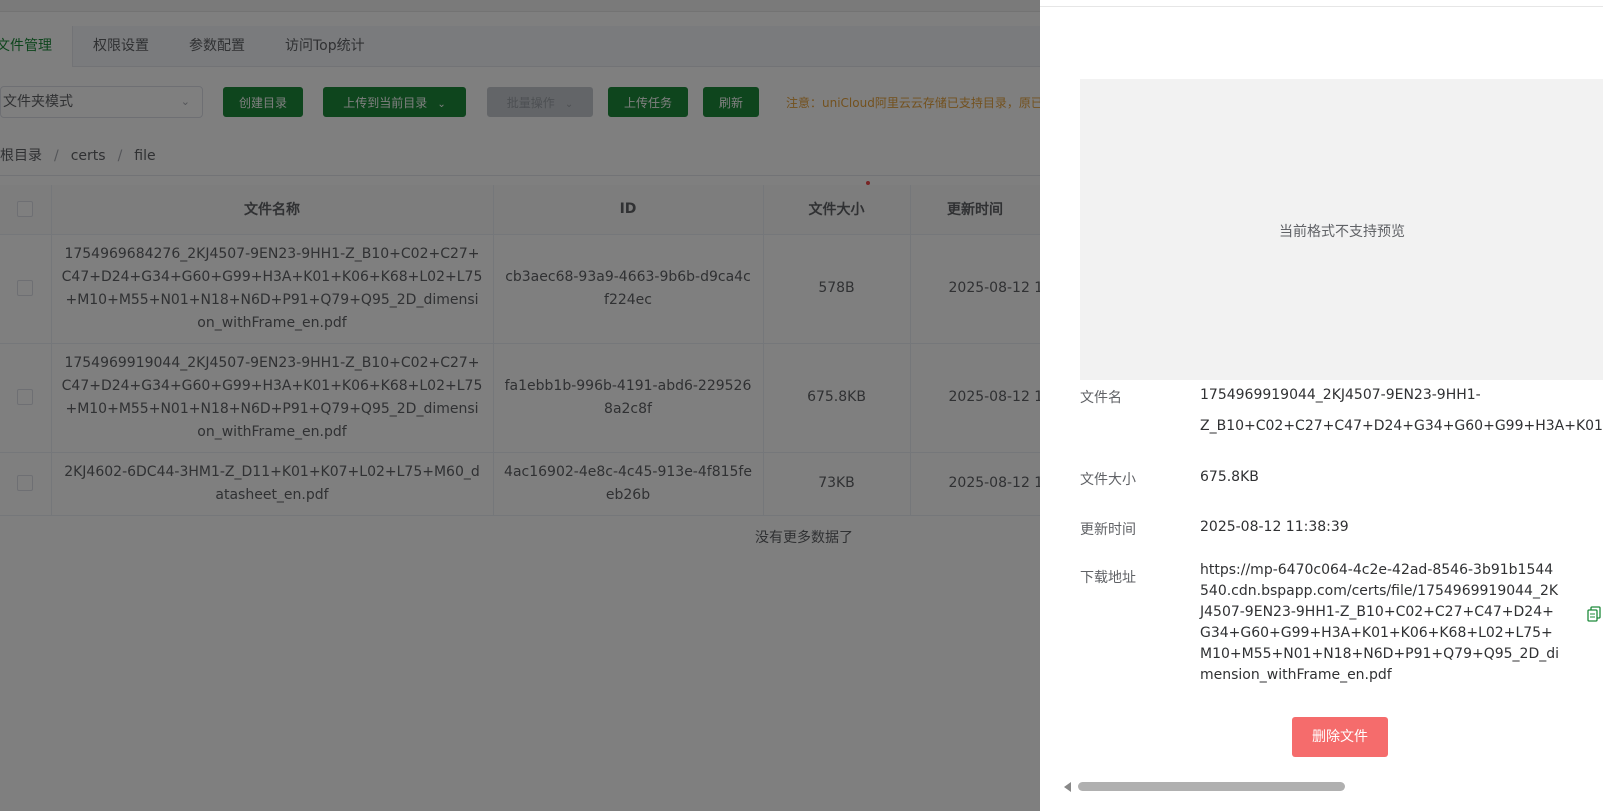 The height and width of the screenshot is (811, 1603). Describe the element at coordinates (1108, 530) in the screenshot. I see `update-time-label: 更新时间` at that location.